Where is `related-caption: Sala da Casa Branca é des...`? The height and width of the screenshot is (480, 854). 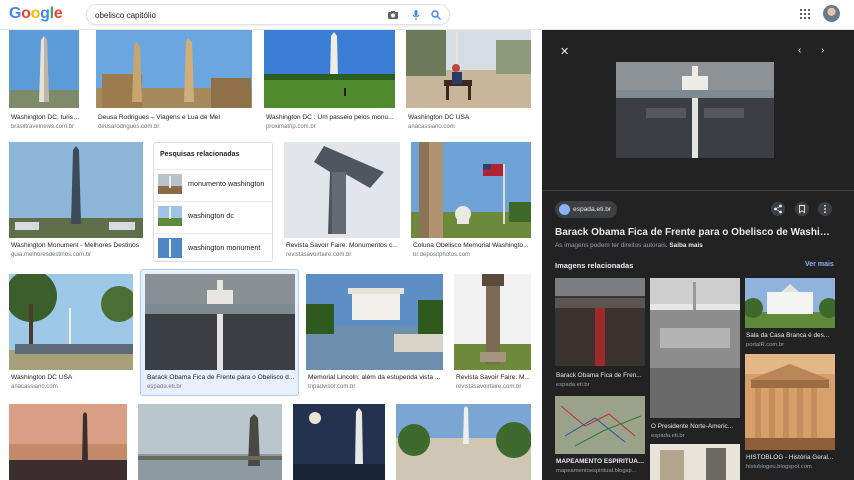
related-caption: Sala da Casa Branca é des... is located at coordinates (791, 335).